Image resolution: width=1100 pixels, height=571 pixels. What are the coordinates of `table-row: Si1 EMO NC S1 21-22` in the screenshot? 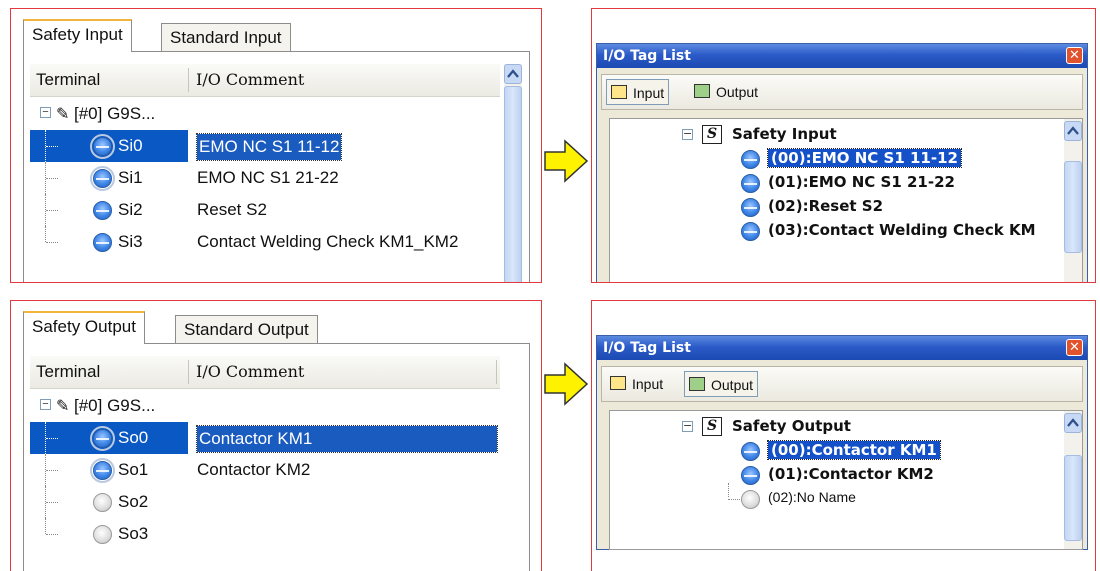 It's located at (265, 178).